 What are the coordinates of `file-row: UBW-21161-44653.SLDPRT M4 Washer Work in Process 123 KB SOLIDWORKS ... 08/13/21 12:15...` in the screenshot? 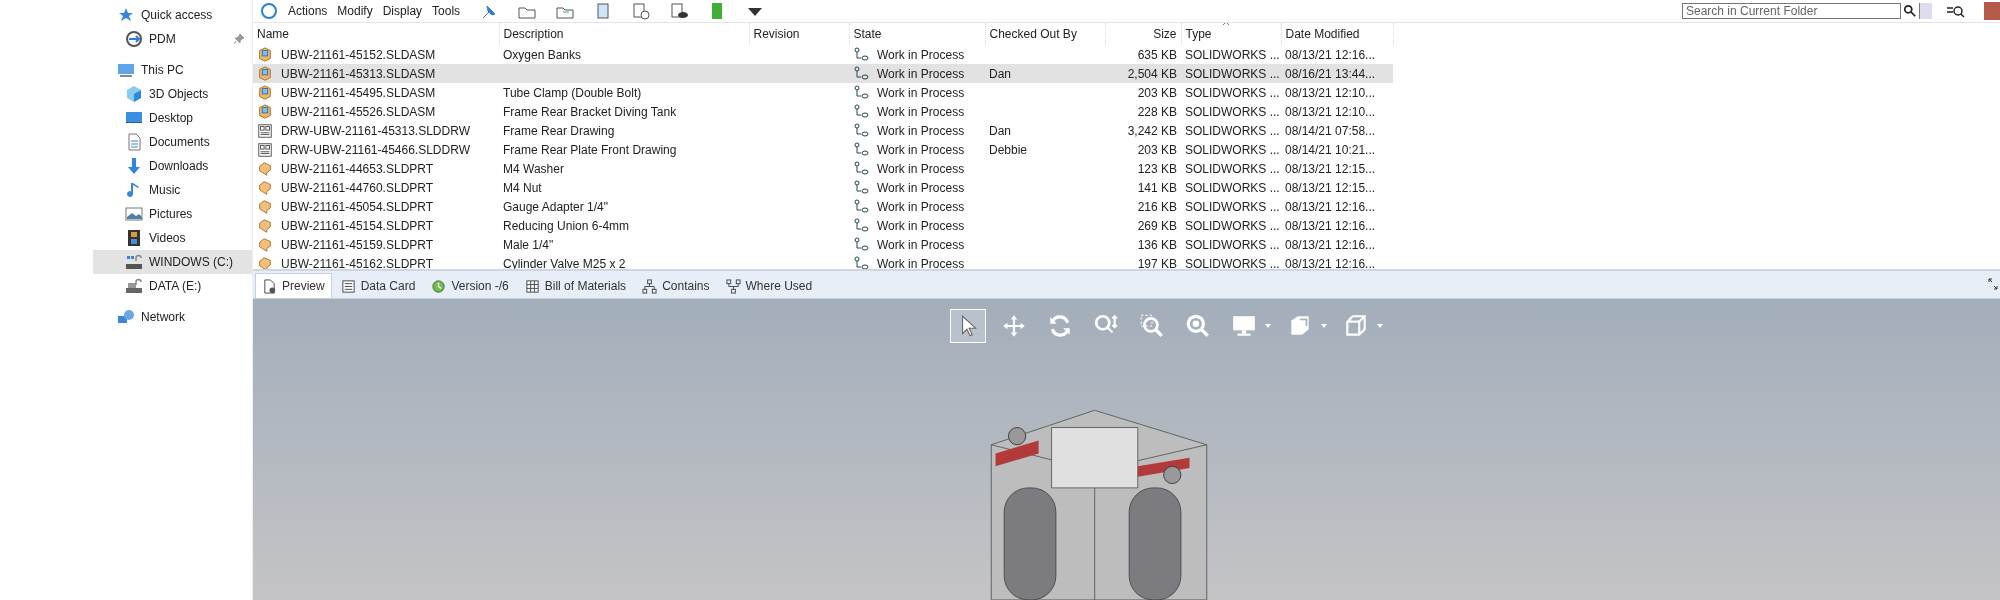 It's located at (823, 168).